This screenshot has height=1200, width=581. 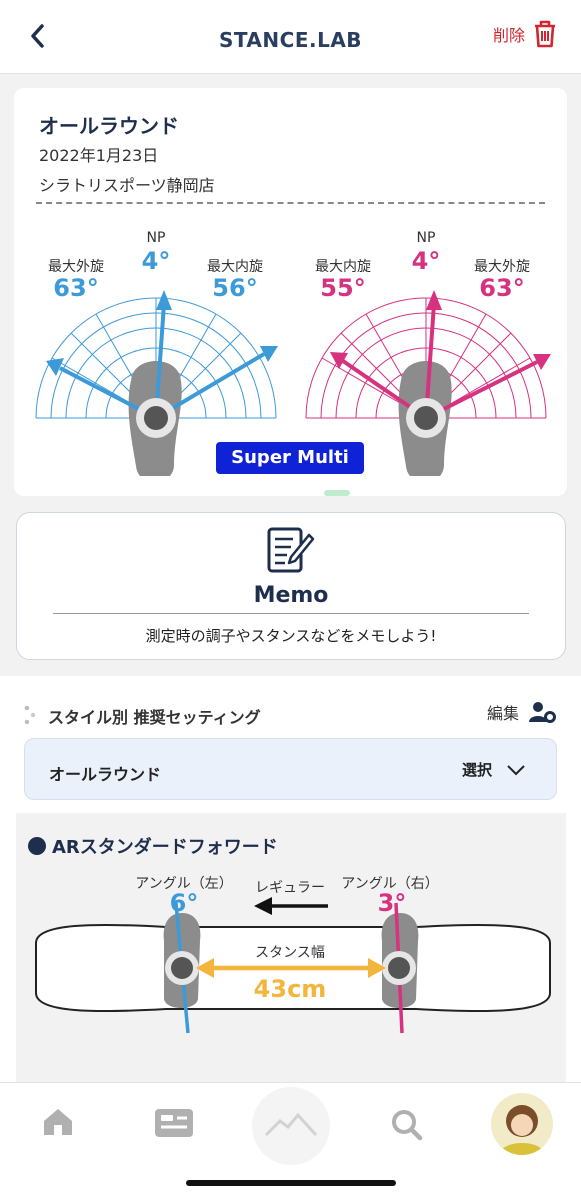 I want to click on delete-label: 削除, so click(x=508, y=35).